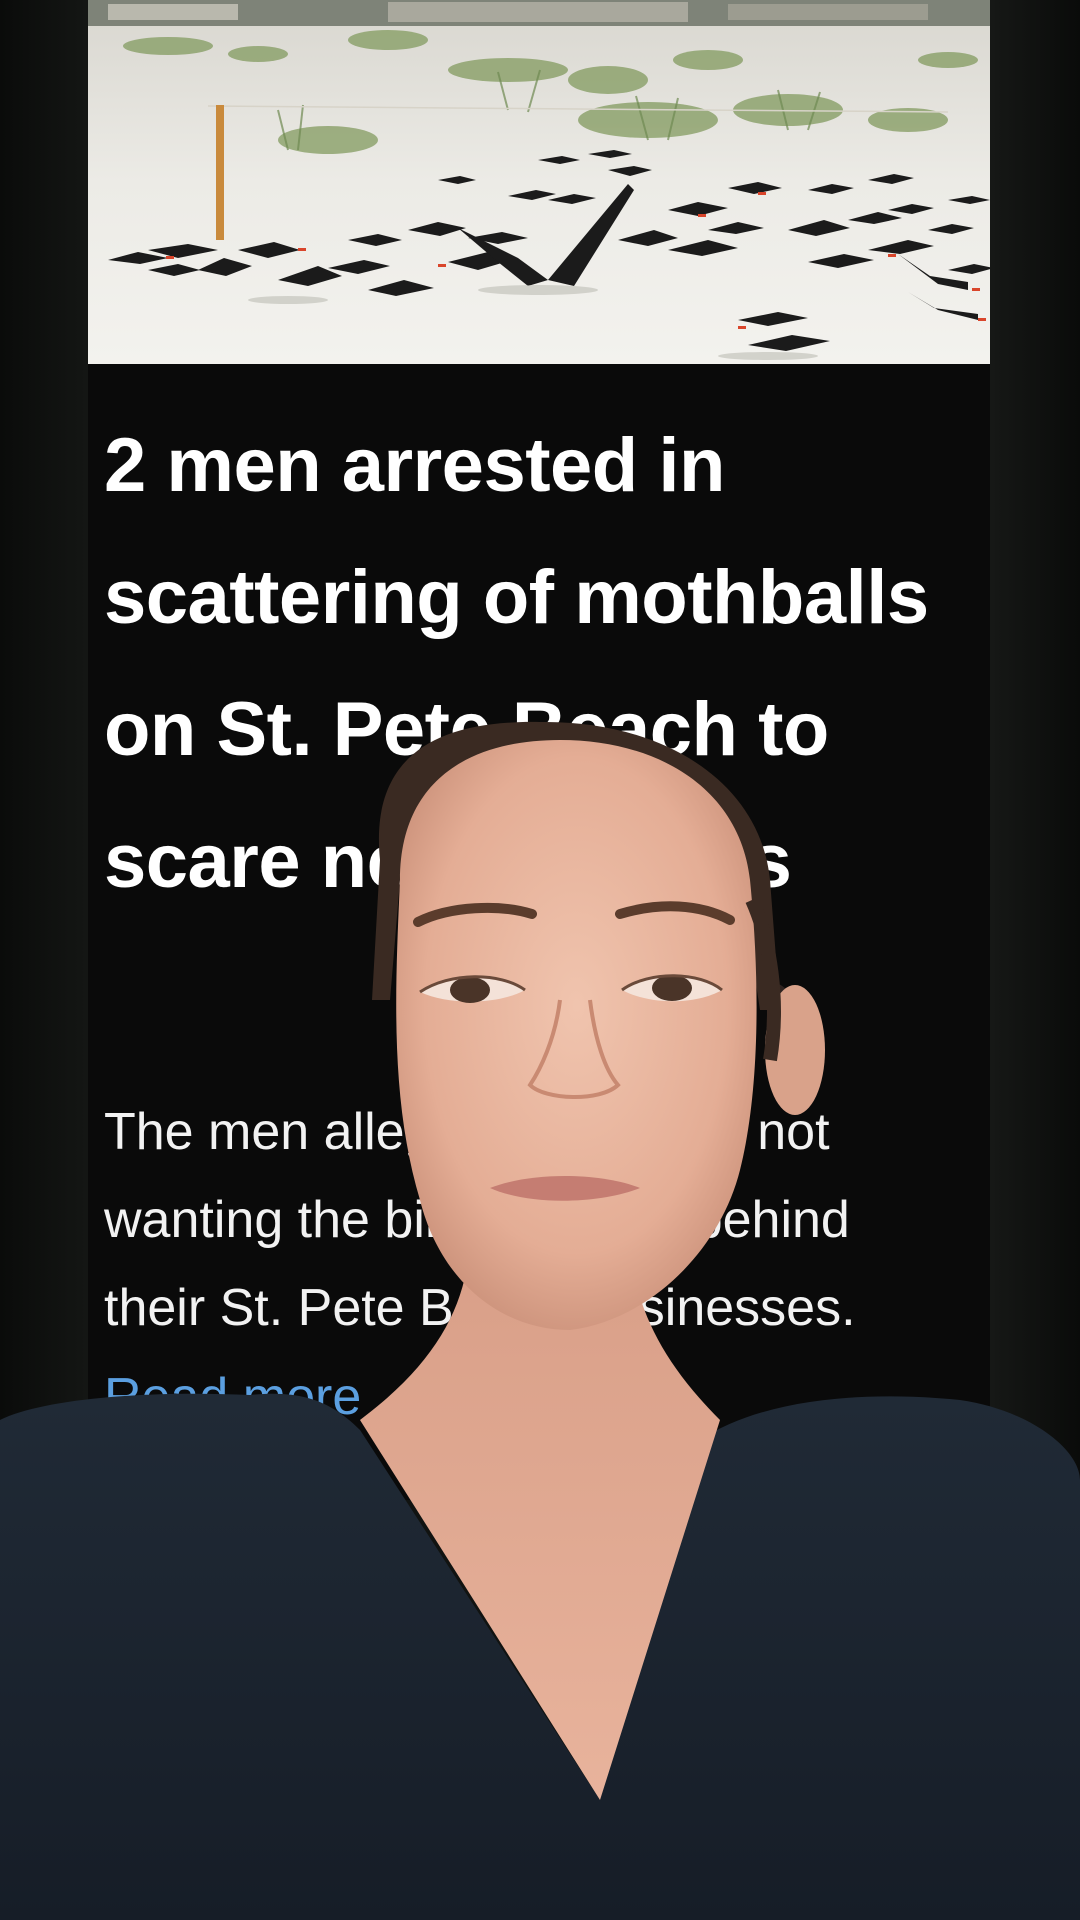  I want to click on right-gutter, so click(1035, 750).